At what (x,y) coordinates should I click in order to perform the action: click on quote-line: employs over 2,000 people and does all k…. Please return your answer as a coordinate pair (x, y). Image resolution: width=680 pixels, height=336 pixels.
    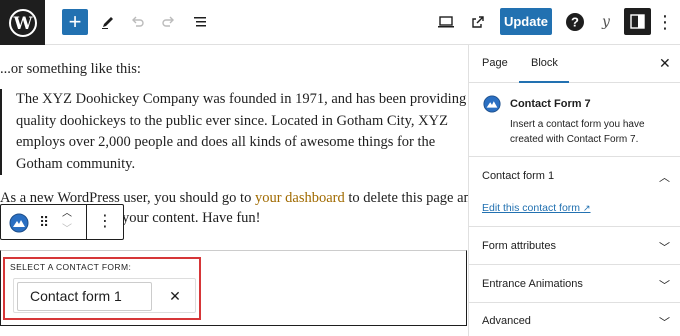
    Looking at the image, I should click on (226, 142).